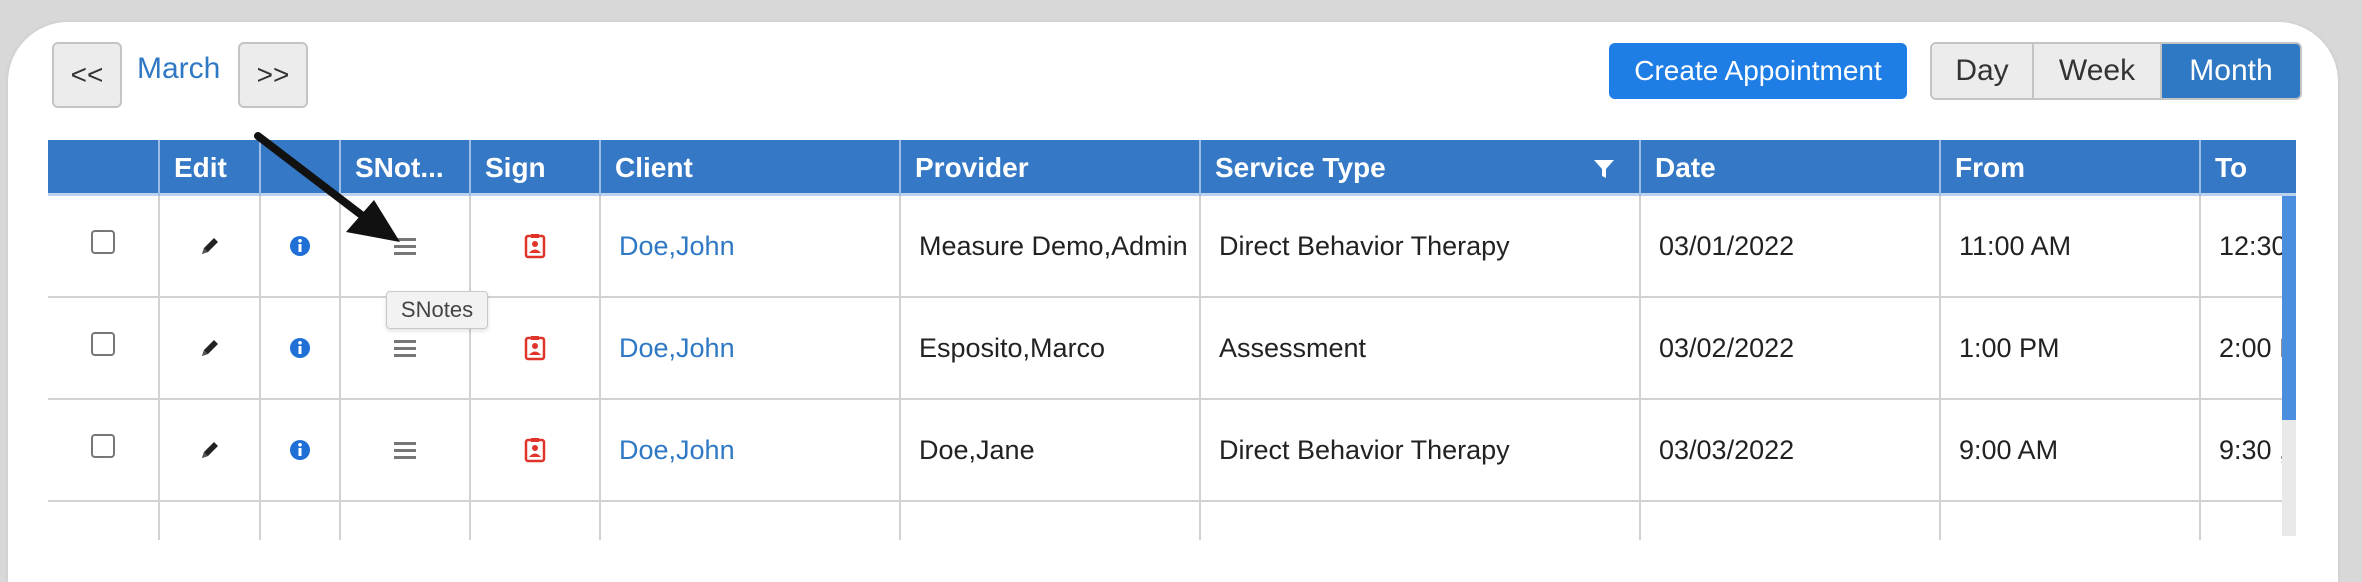 Image resolution: width=2362 pixels, height=582 pixels. Describe the element at coordinates (2289, 308) in the screenshot. I see `scrollbar-thumb` at that location.